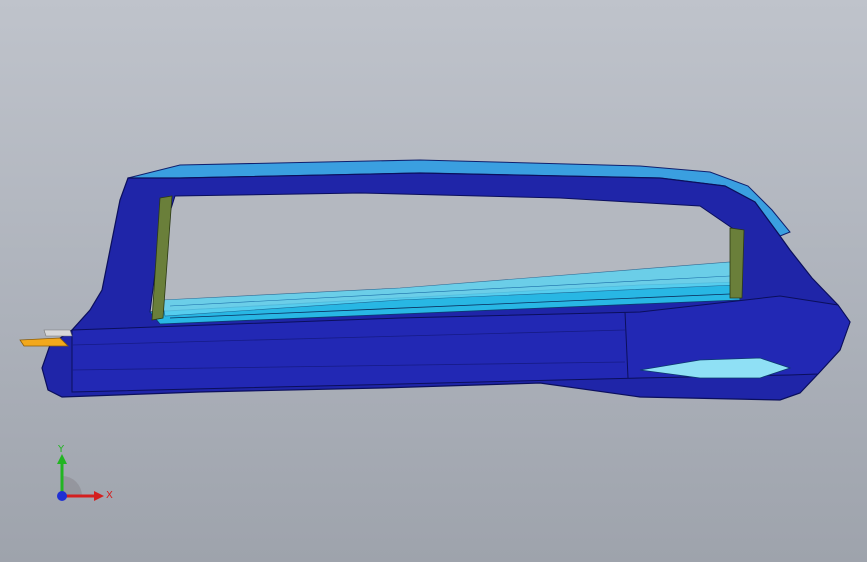 Image resolution: width=867 pixels, height=562 pixels. I want to click on y-axis-label: Y, so click(61, 449).